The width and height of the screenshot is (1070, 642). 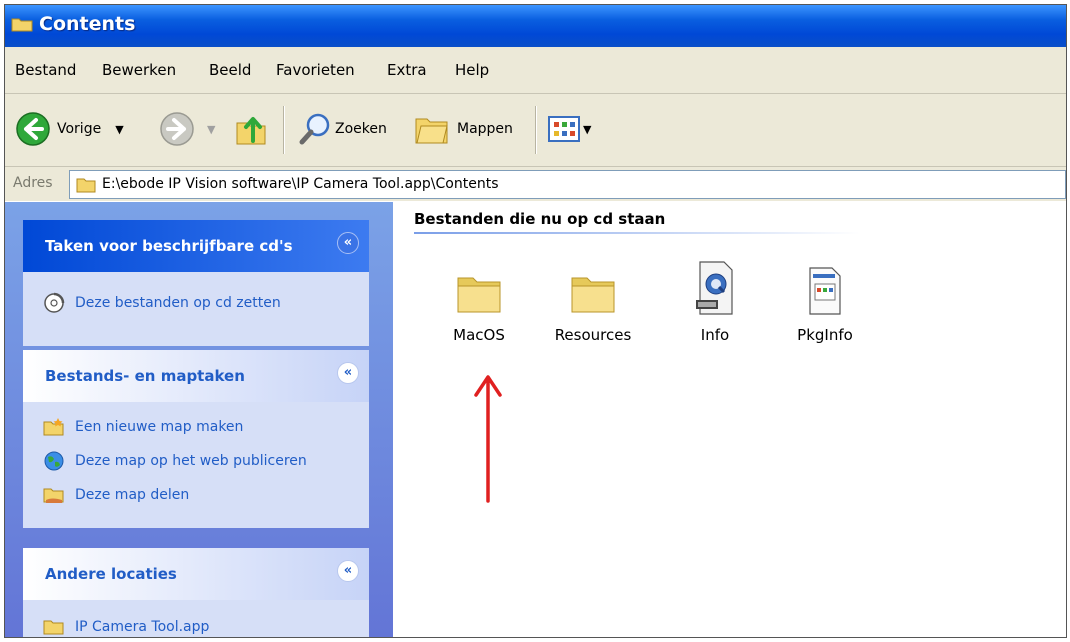 What do you see at coordinates (593, 335) in the screenshot?
I see `file-name: Resources` at bounding box center [593, 335].